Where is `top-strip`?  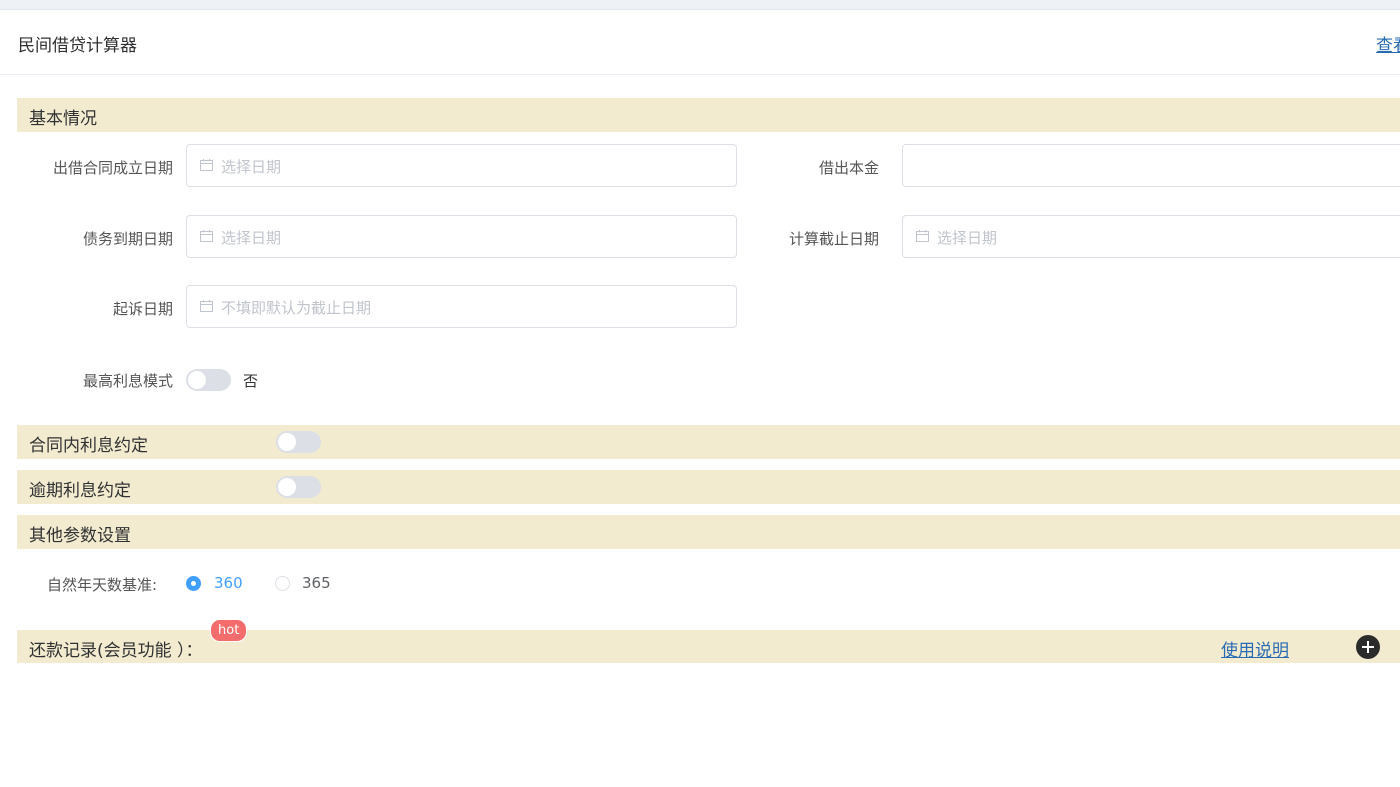 top-strip is located at coordinates (700, 5).